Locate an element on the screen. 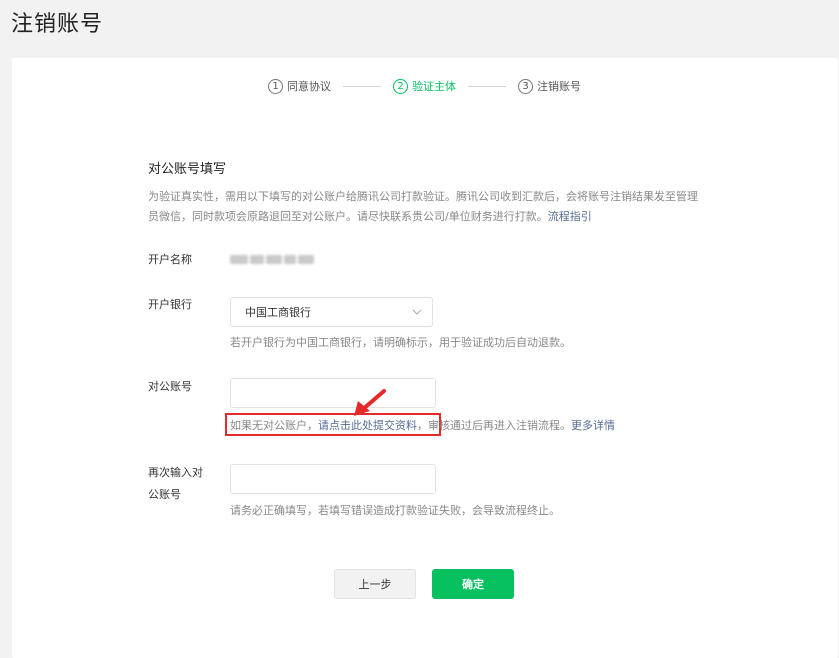  bank-select-value: 中国工商银行 is located at coordinates (278, 312).